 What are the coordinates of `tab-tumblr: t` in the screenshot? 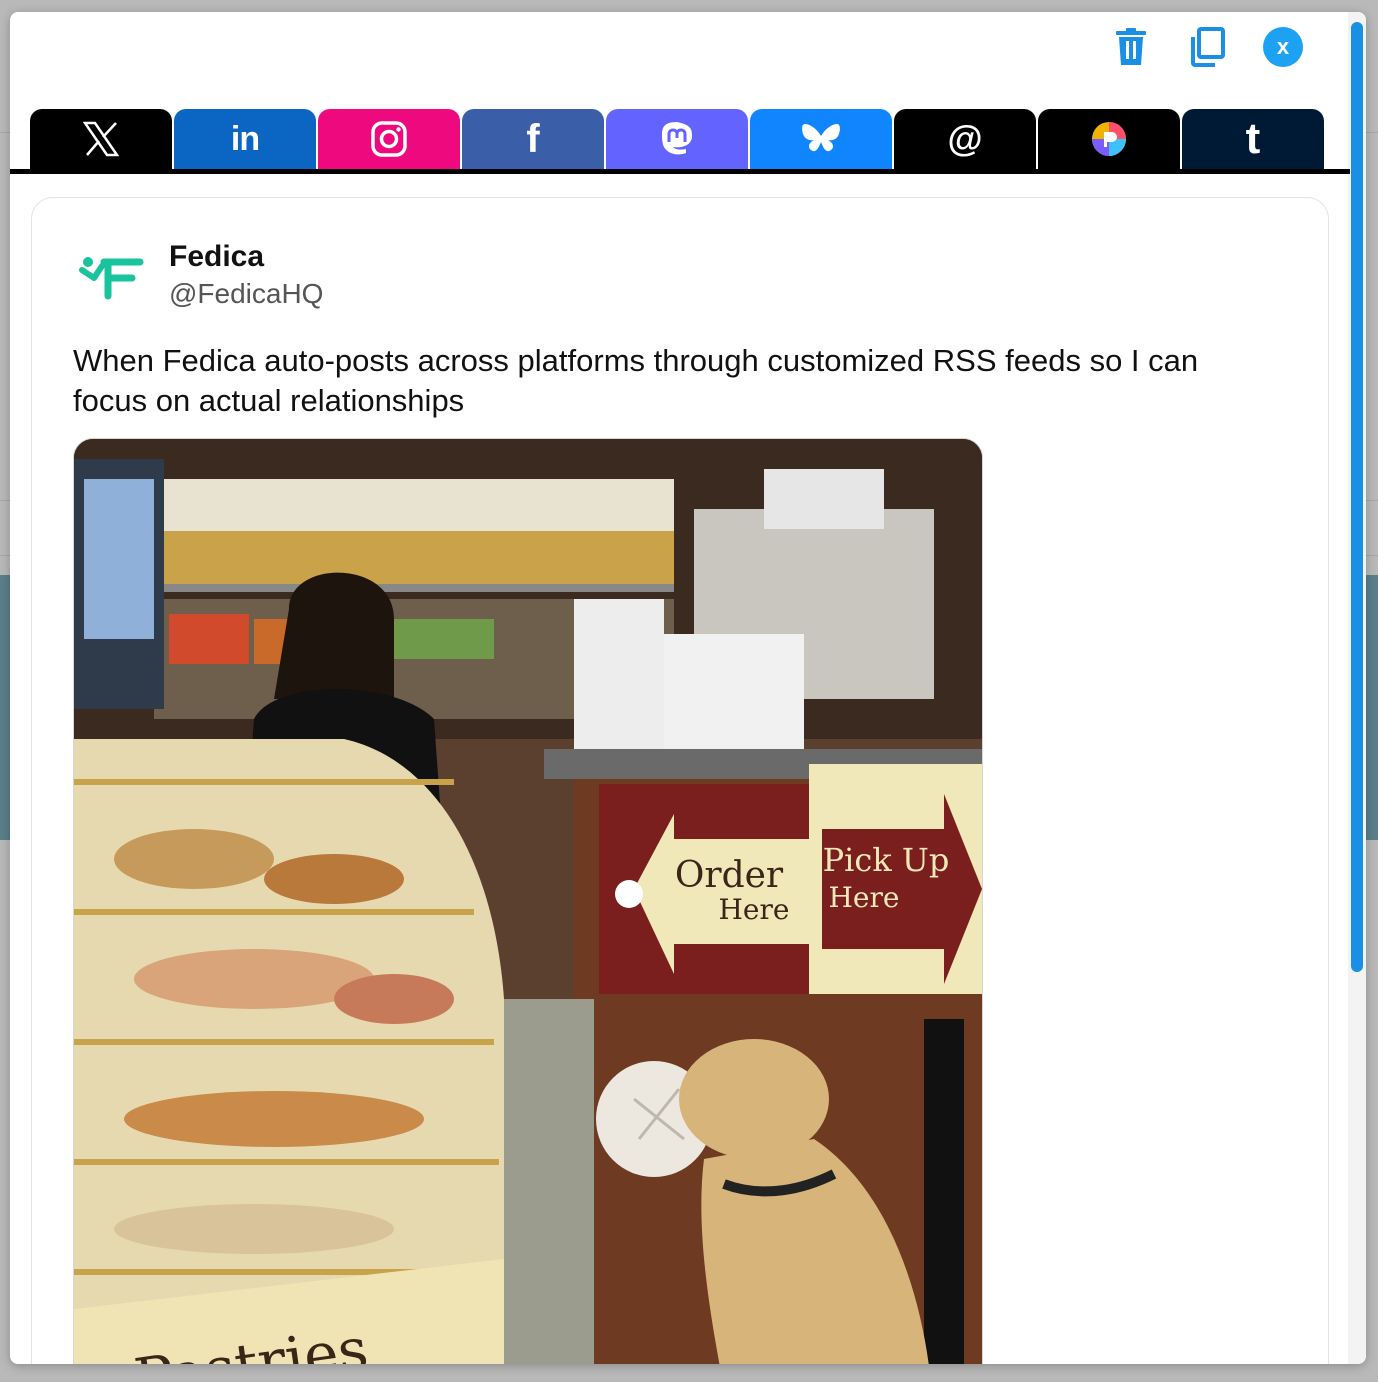 It's located at (1253, 139).